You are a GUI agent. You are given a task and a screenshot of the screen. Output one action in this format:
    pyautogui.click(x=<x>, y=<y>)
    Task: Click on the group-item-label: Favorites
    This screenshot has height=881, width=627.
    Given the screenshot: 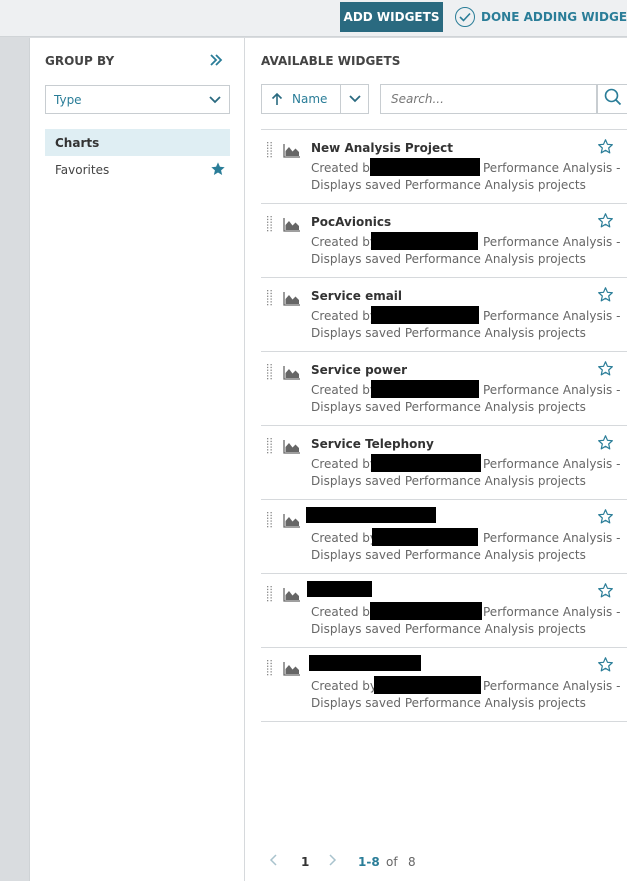 What is the action you would take?
    pyautogui.click(x=82, y=169)
    